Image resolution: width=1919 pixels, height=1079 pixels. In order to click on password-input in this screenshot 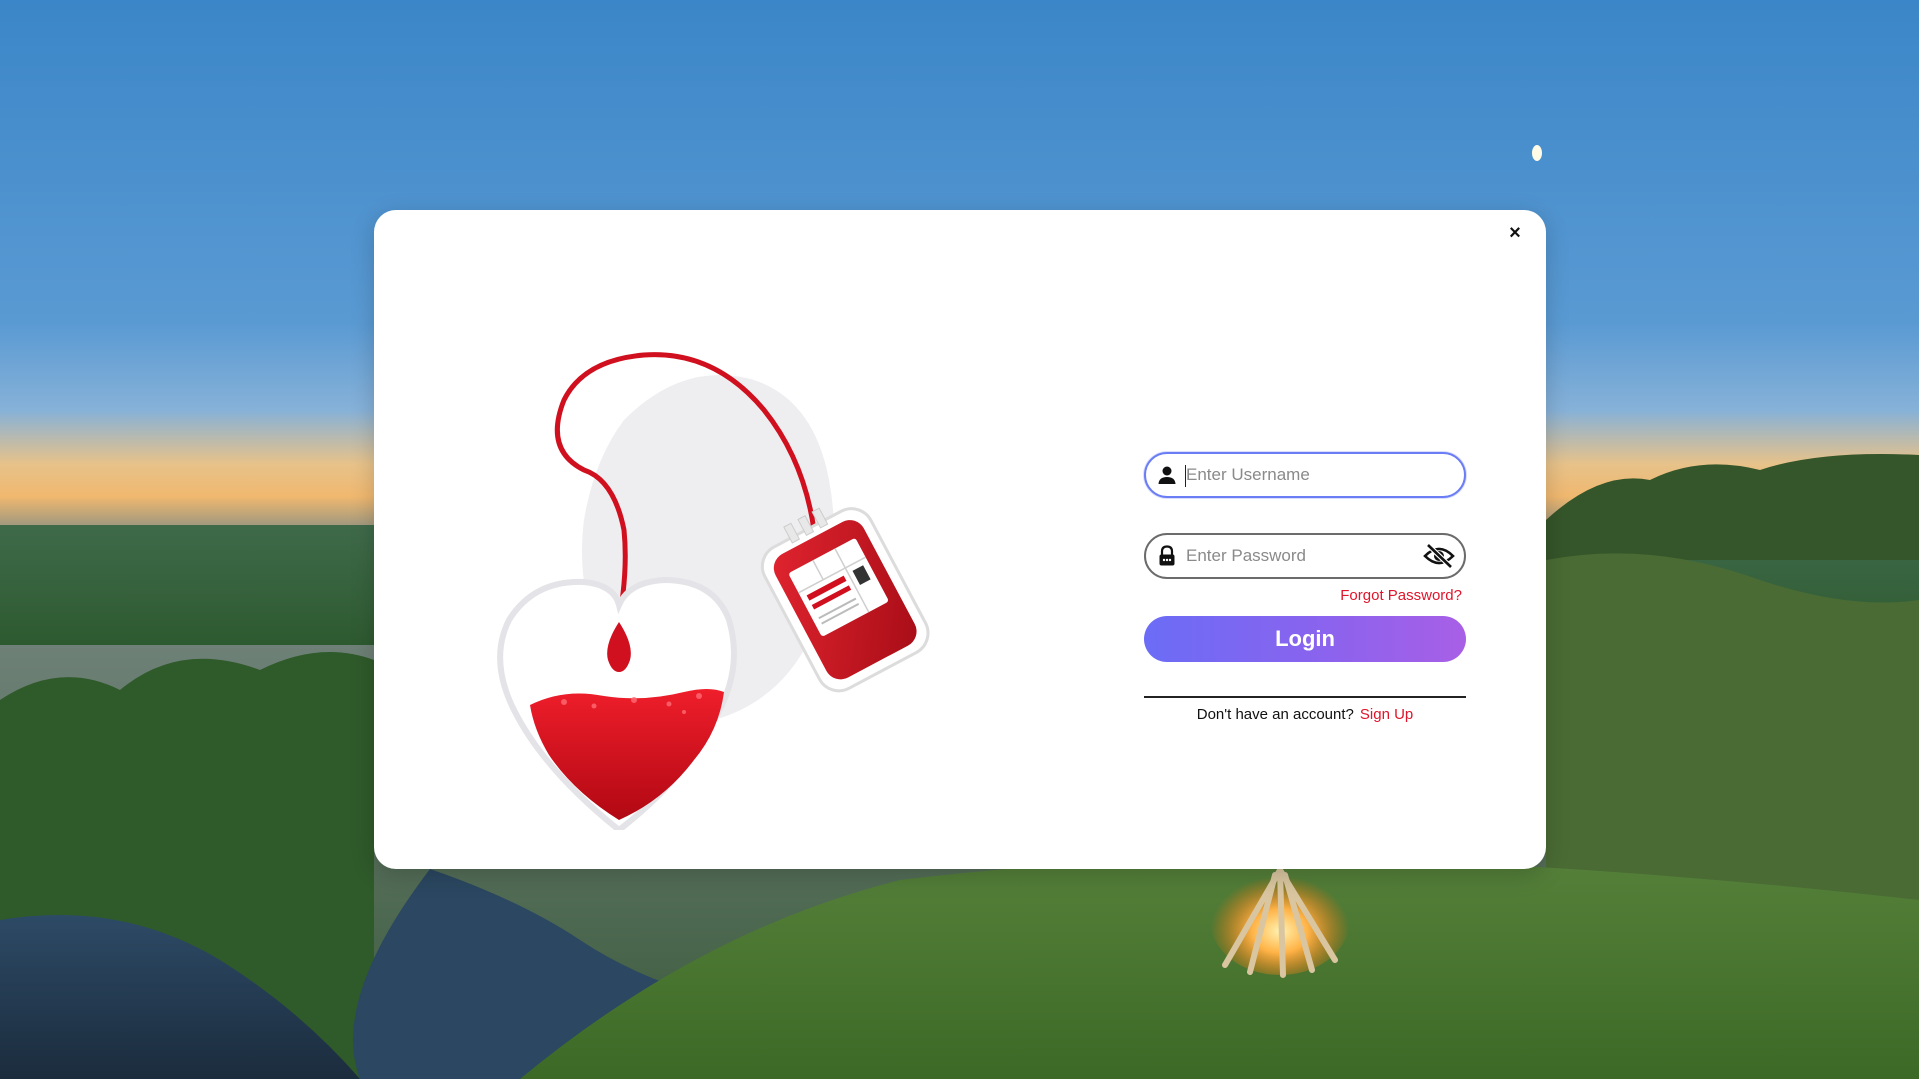, I will do `click(1304, 556)`.